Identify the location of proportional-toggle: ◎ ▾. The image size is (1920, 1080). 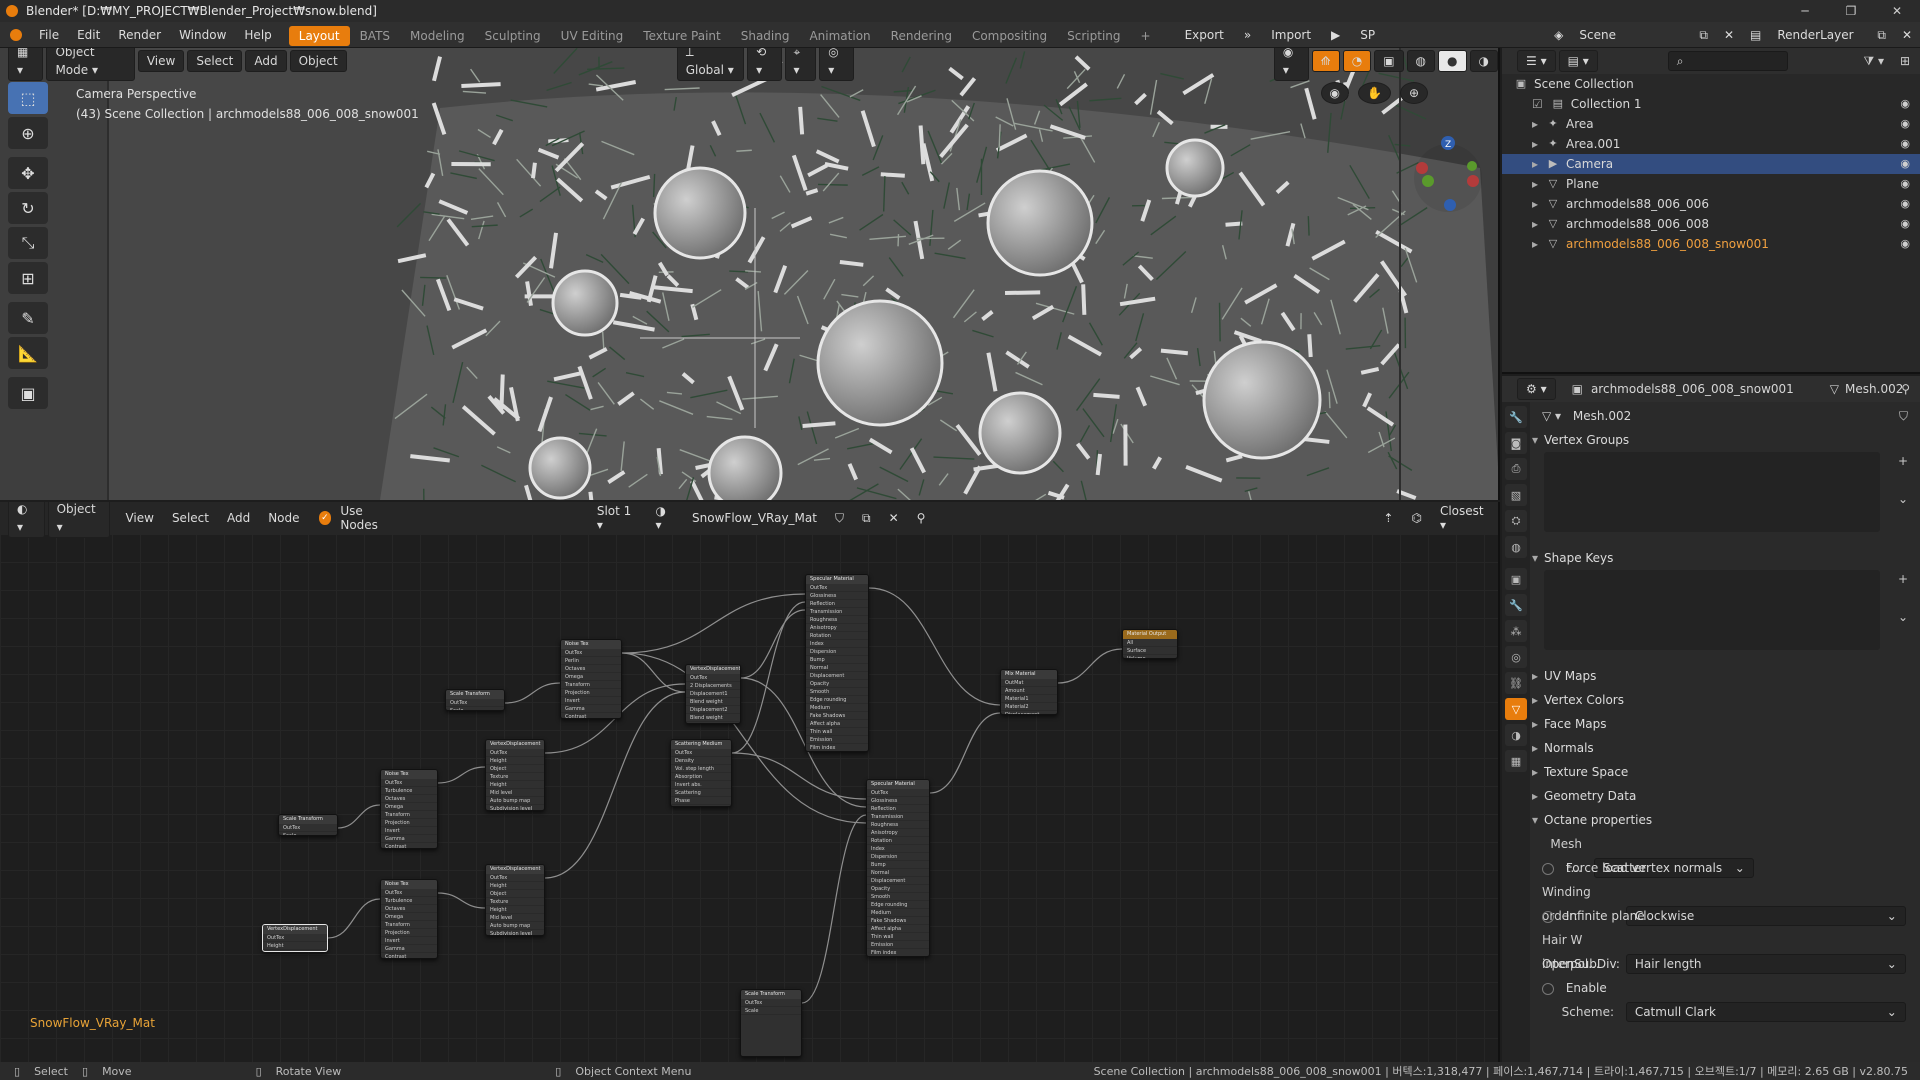
(836, 64).